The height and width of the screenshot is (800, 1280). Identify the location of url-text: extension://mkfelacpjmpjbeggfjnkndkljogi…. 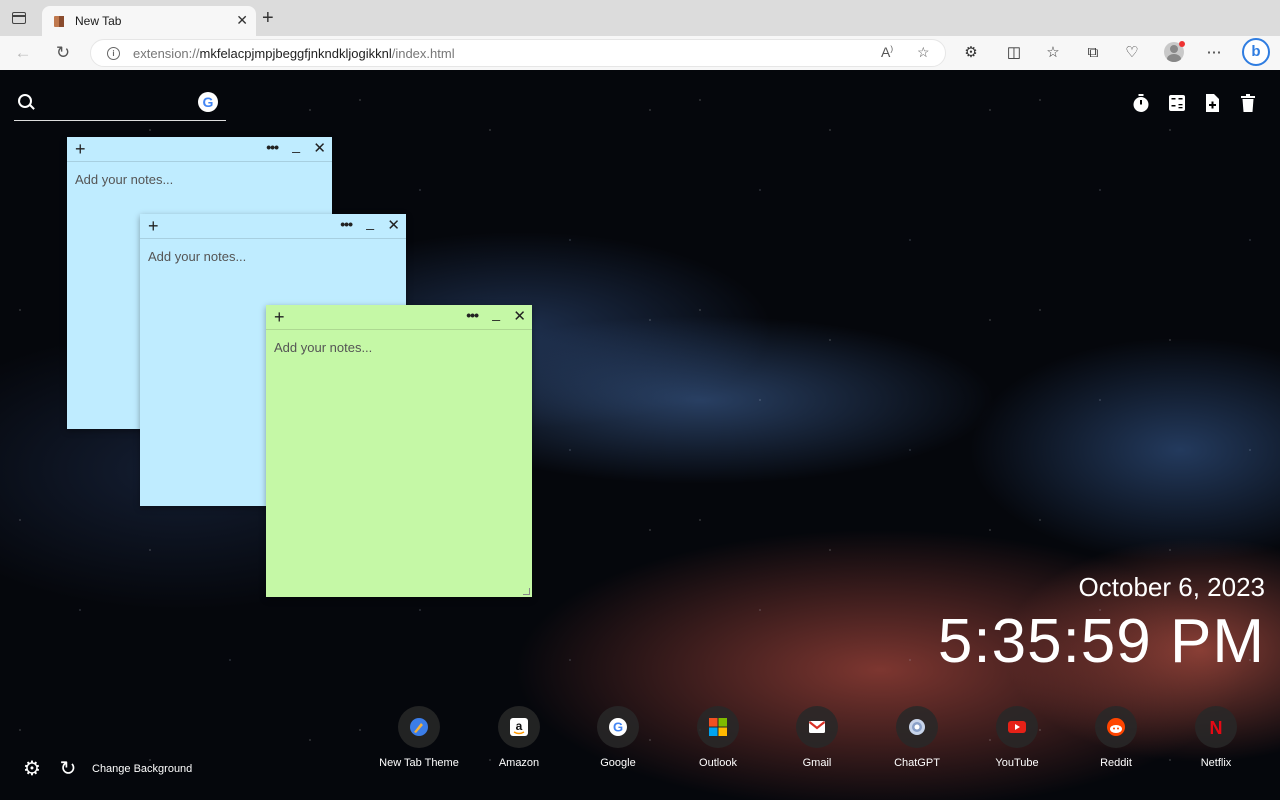
(294, 53).